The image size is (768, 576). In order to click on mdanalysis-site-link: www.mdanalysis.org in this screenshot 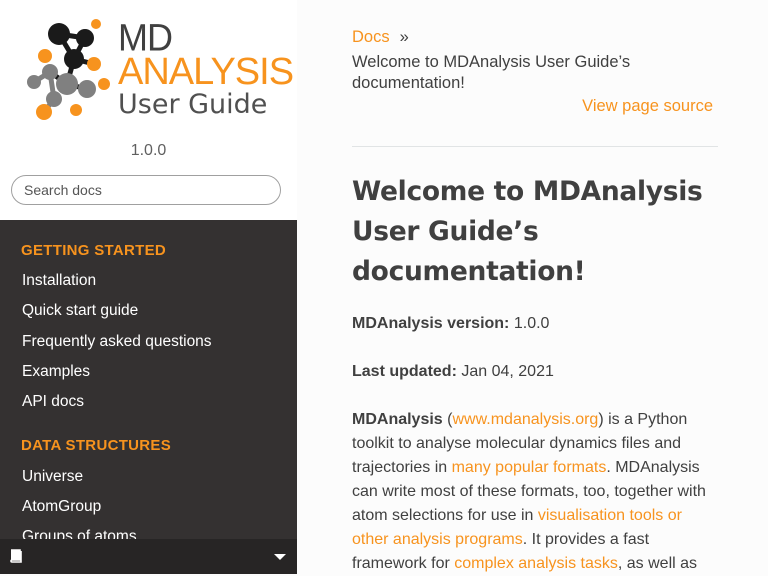, I will do `click(525, 419)`.